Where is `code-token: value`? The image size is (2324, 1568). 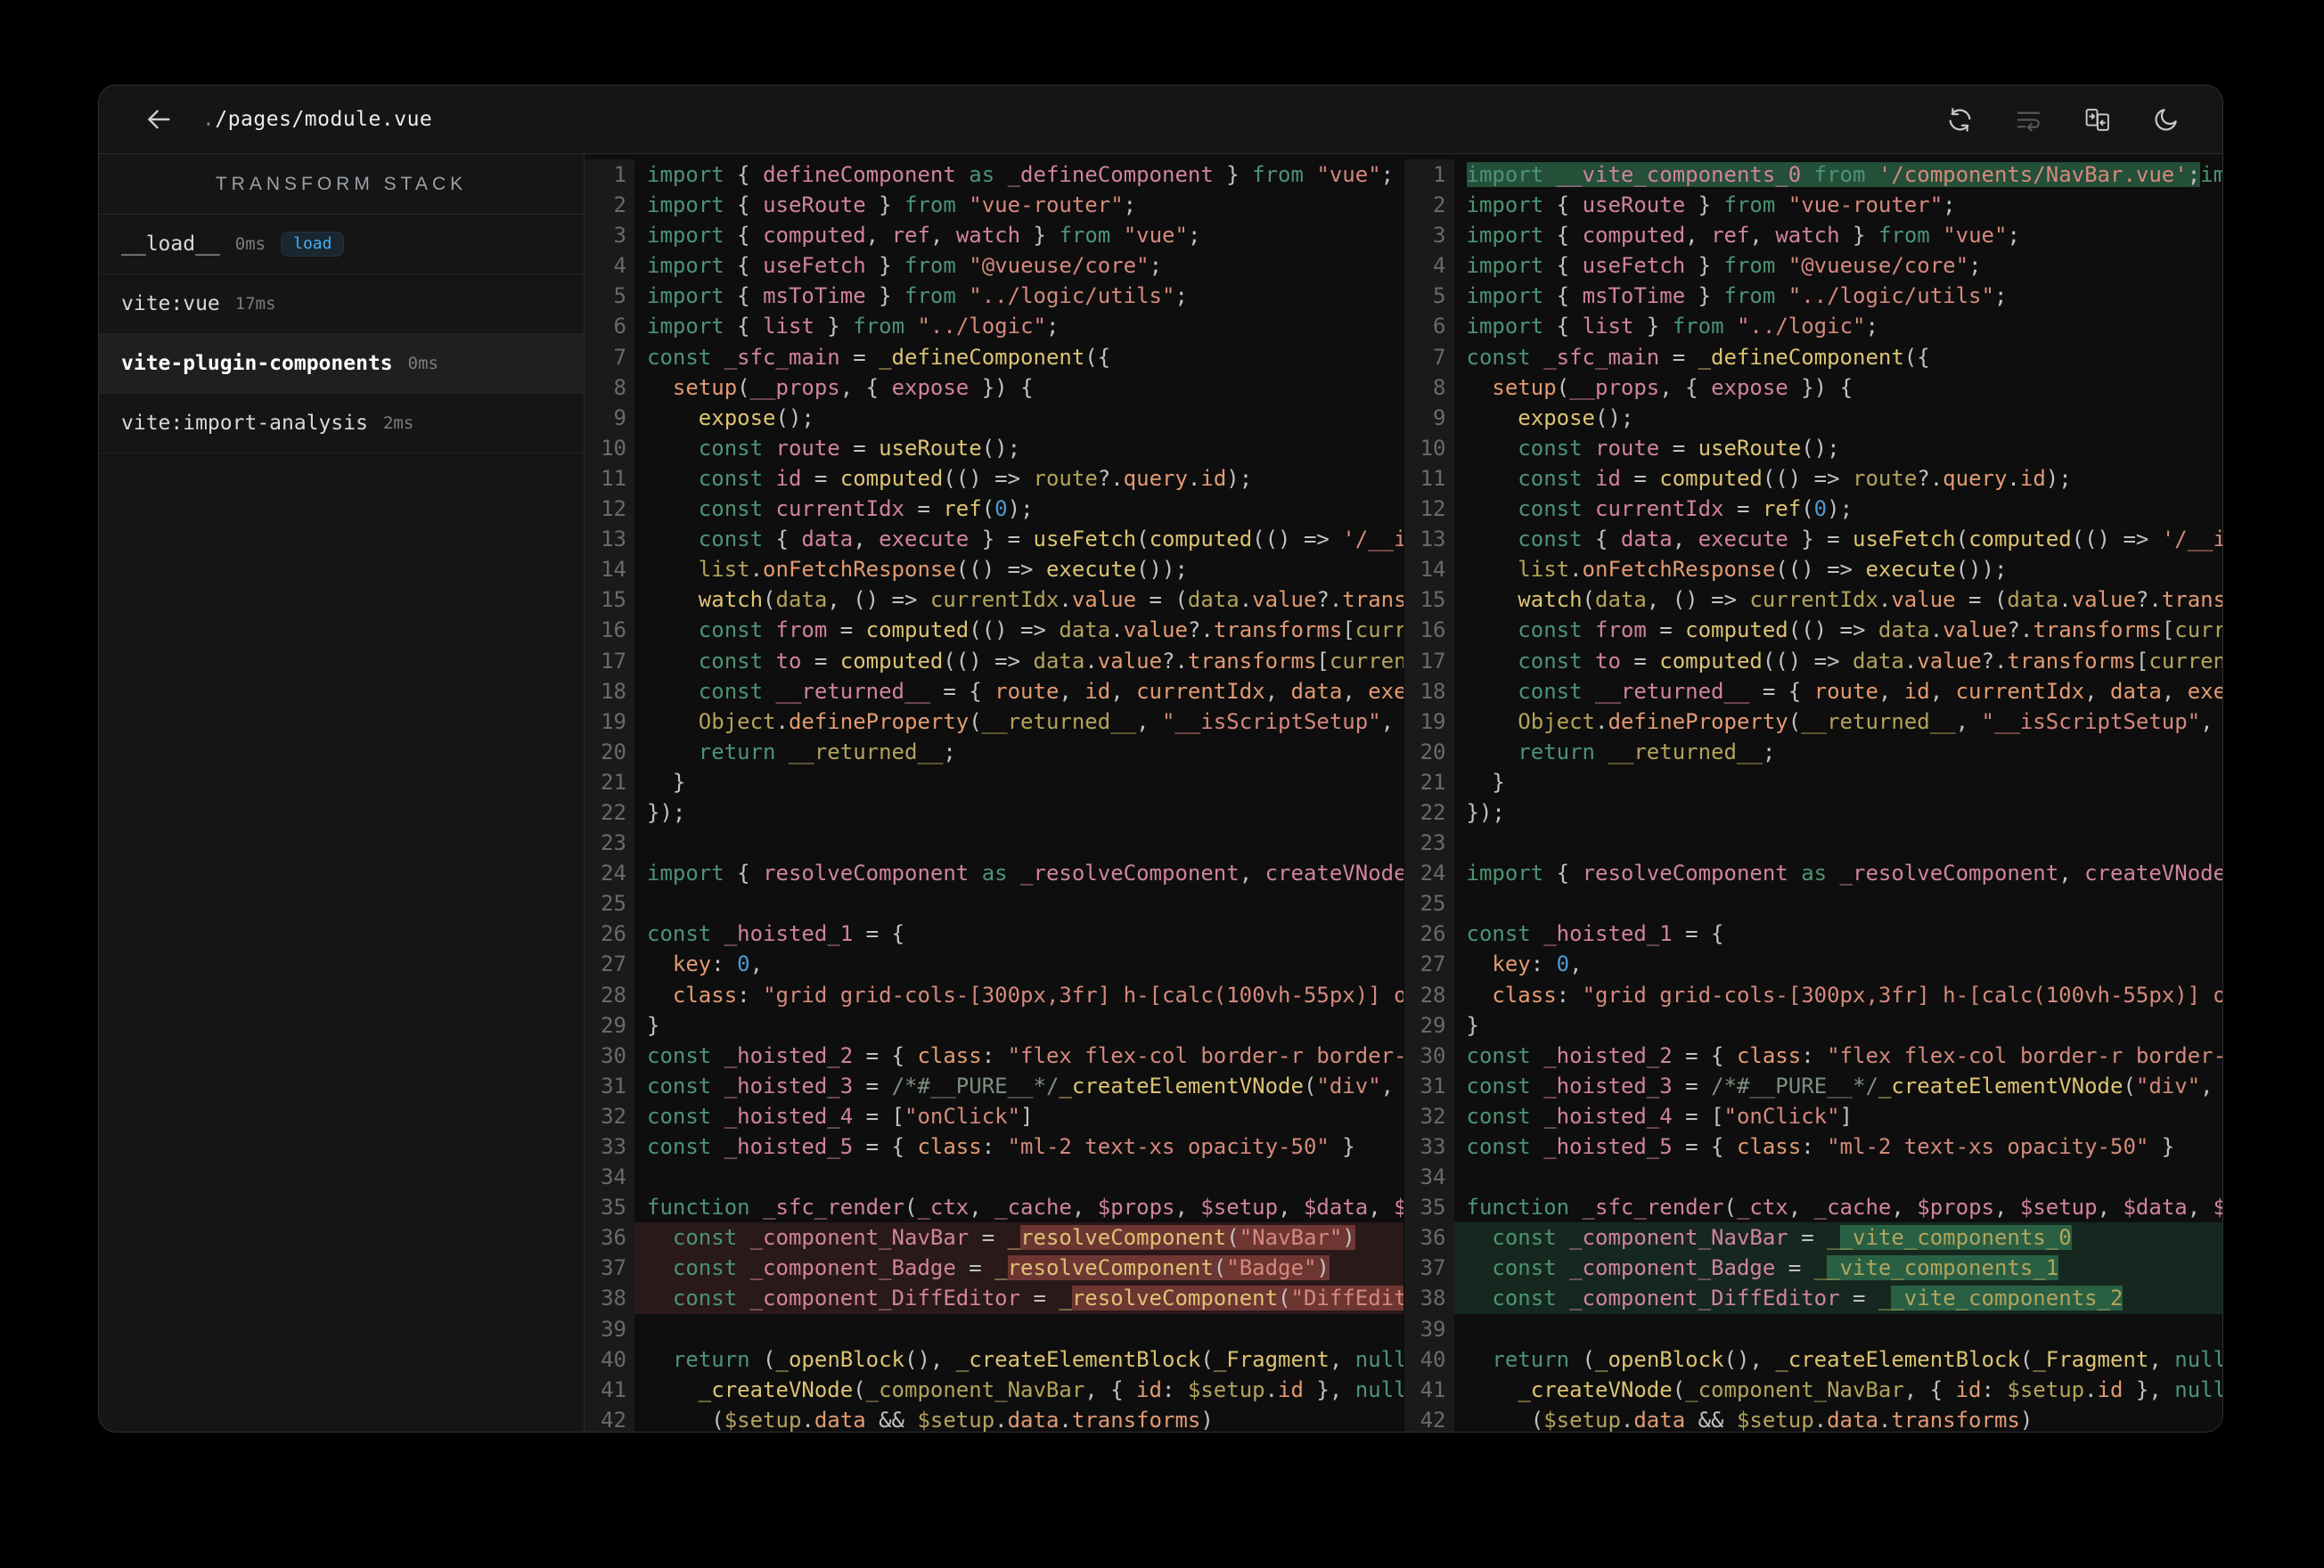
code-token: value is located at coordinates (1104, 600).